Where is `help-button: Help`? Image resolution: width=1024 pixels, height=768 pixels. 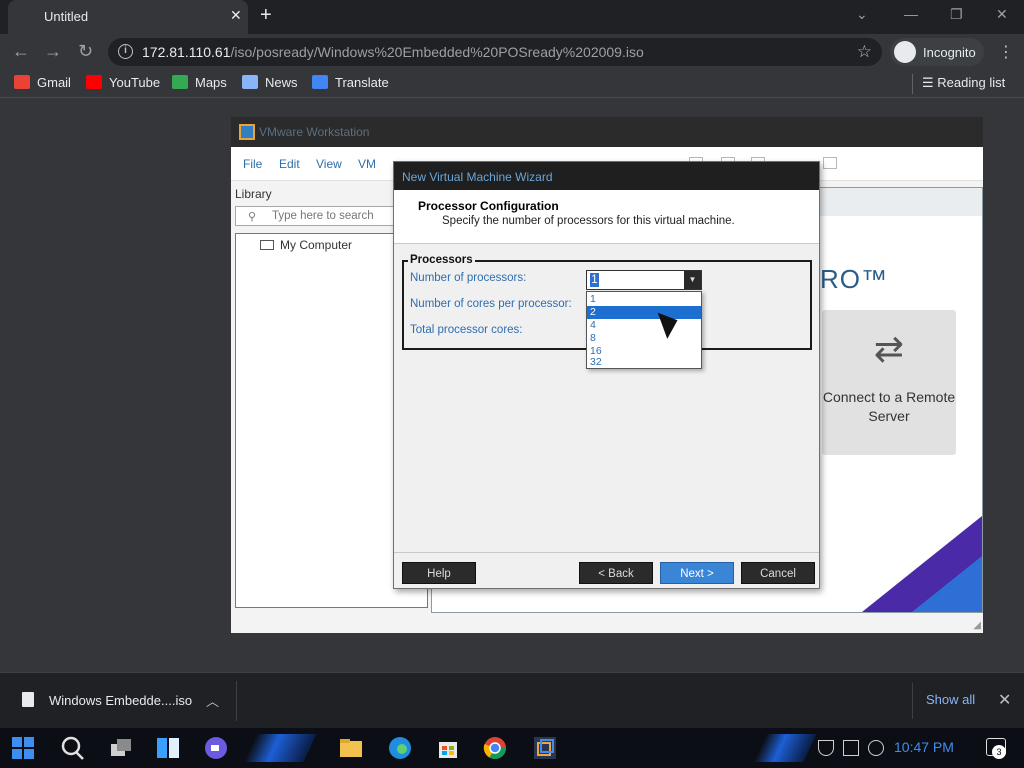 help-button: Help is located at coordinates (439, 573).